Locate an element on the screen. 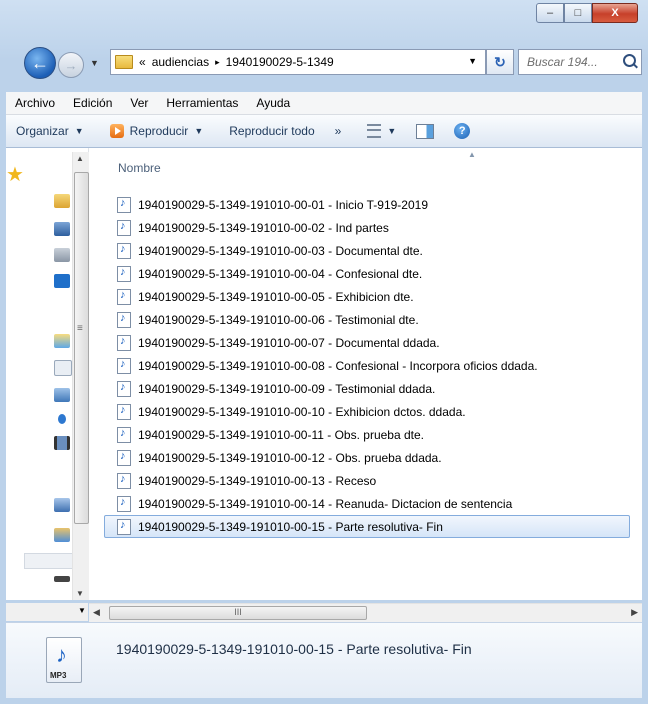  help-button: ? is located at coordinates (462, 131).